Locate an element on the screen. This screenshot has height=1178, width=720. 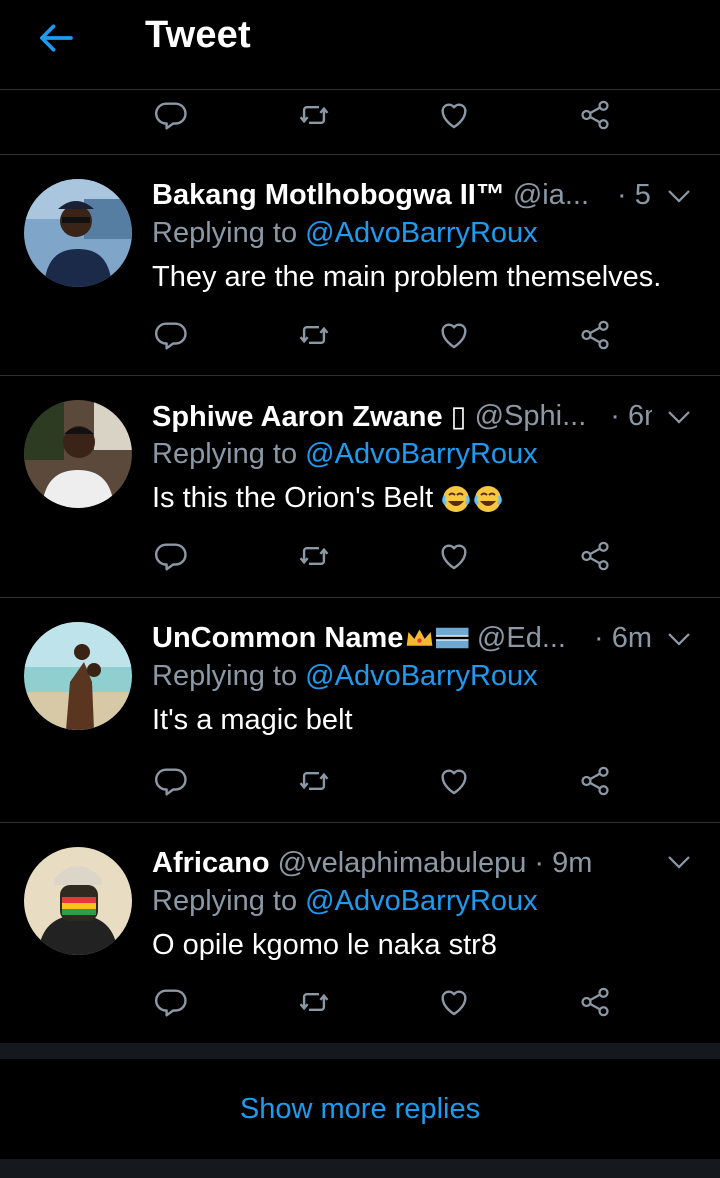
crown-emoji-icon is located at coordinates (420, 637).